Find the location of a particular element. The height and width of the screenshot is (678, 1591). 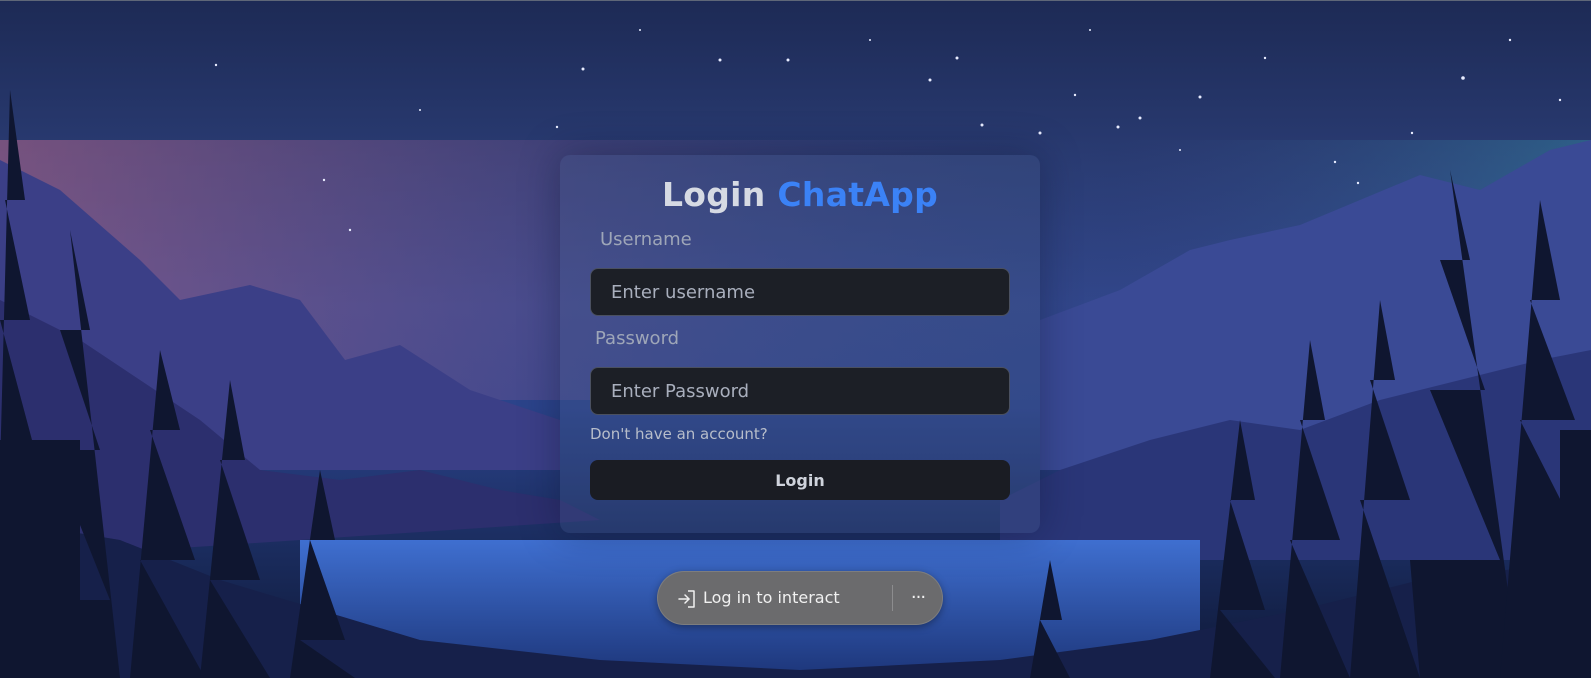

login-arrow-icon is located at coordinates (687, 599).